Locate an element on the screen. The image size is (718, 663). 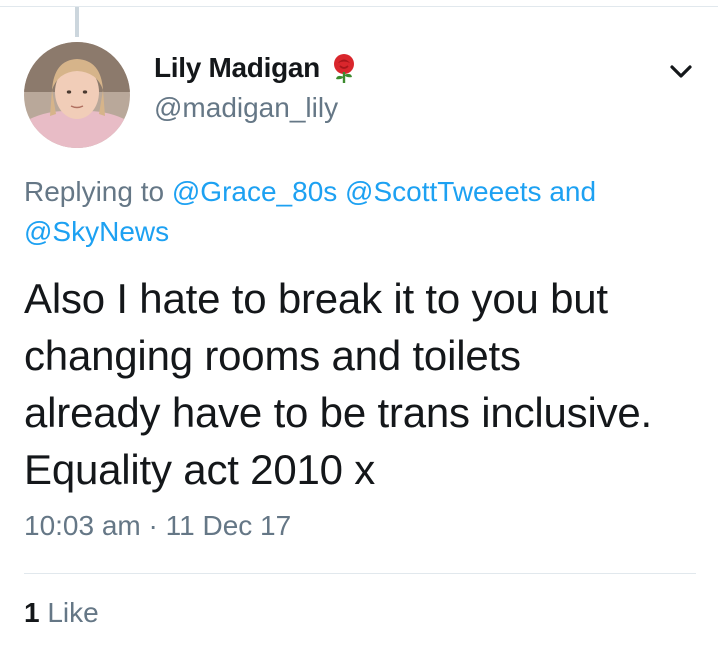
replying-to-prefix: Replying to is located at coordinates (94, 191).